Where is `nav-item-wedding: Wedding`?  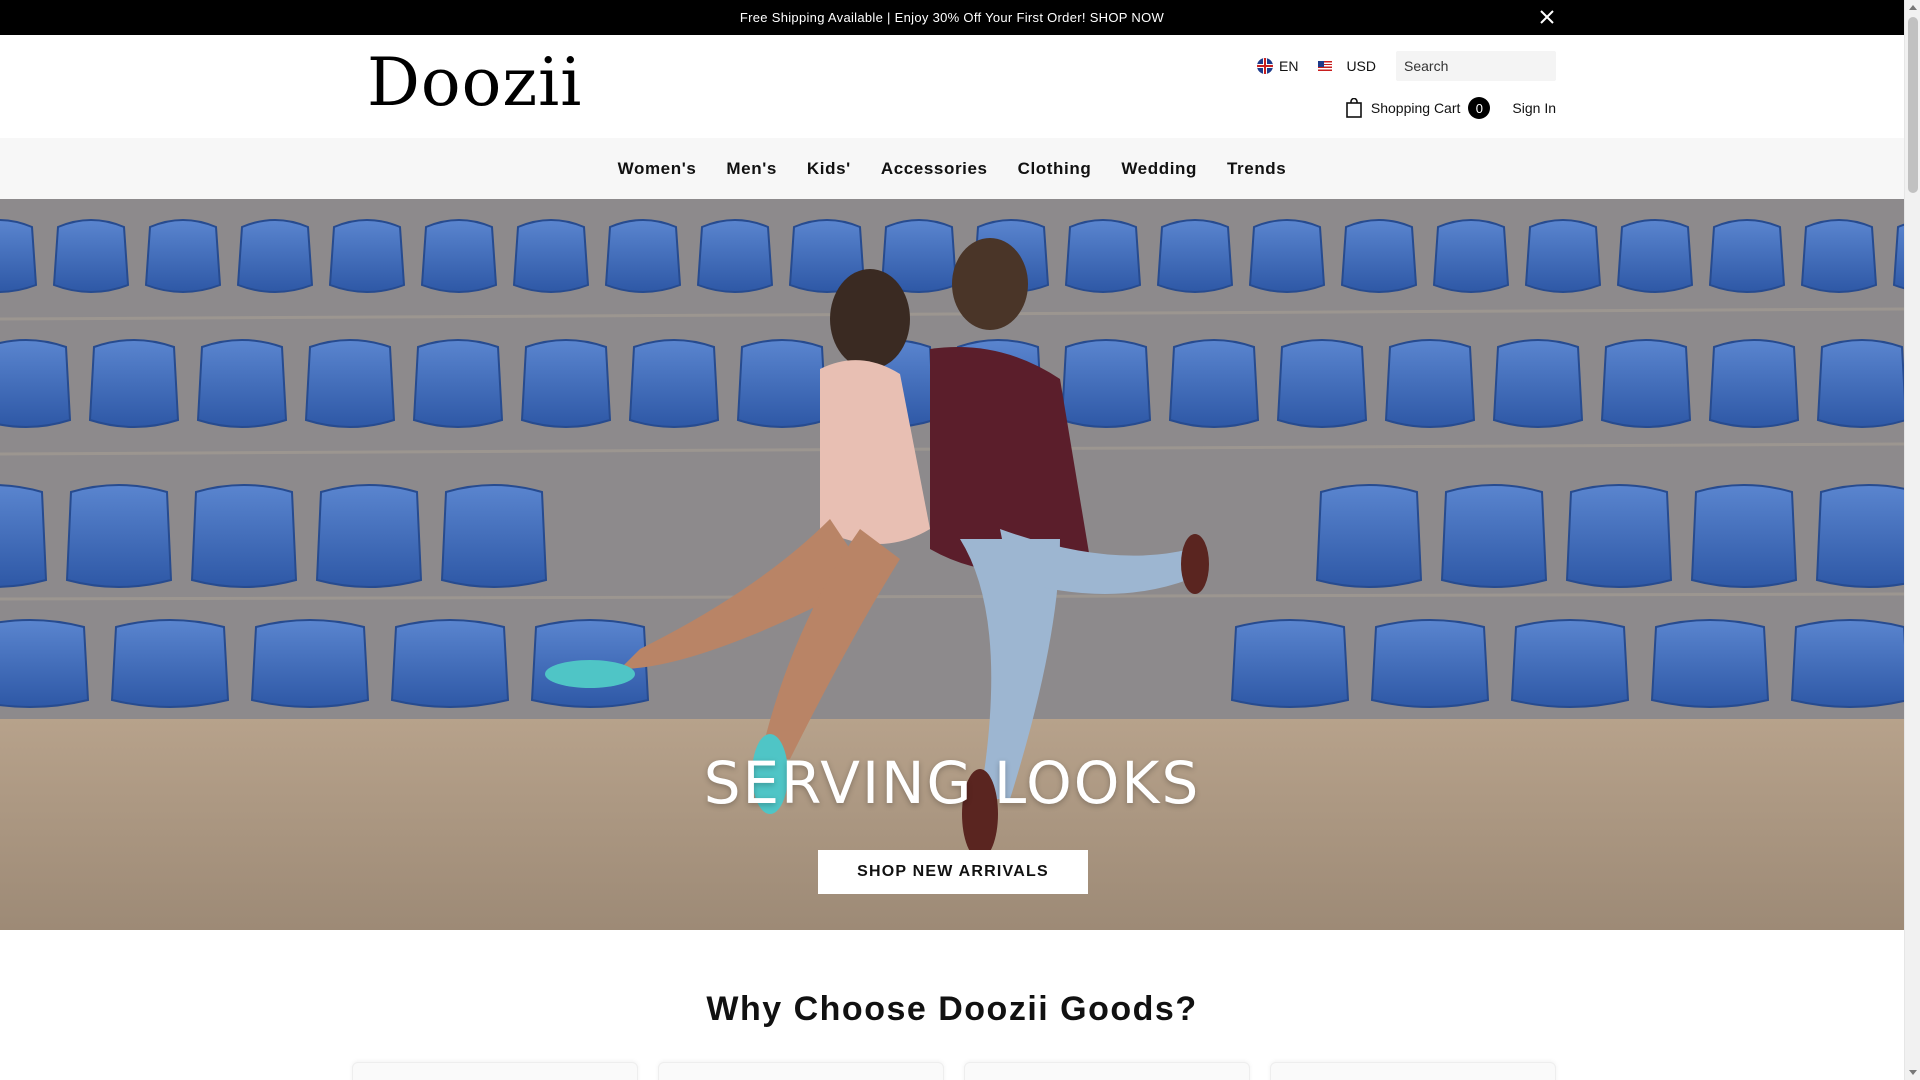 nav-item-wedding: Wedding is located at coordinates (1159, 169).